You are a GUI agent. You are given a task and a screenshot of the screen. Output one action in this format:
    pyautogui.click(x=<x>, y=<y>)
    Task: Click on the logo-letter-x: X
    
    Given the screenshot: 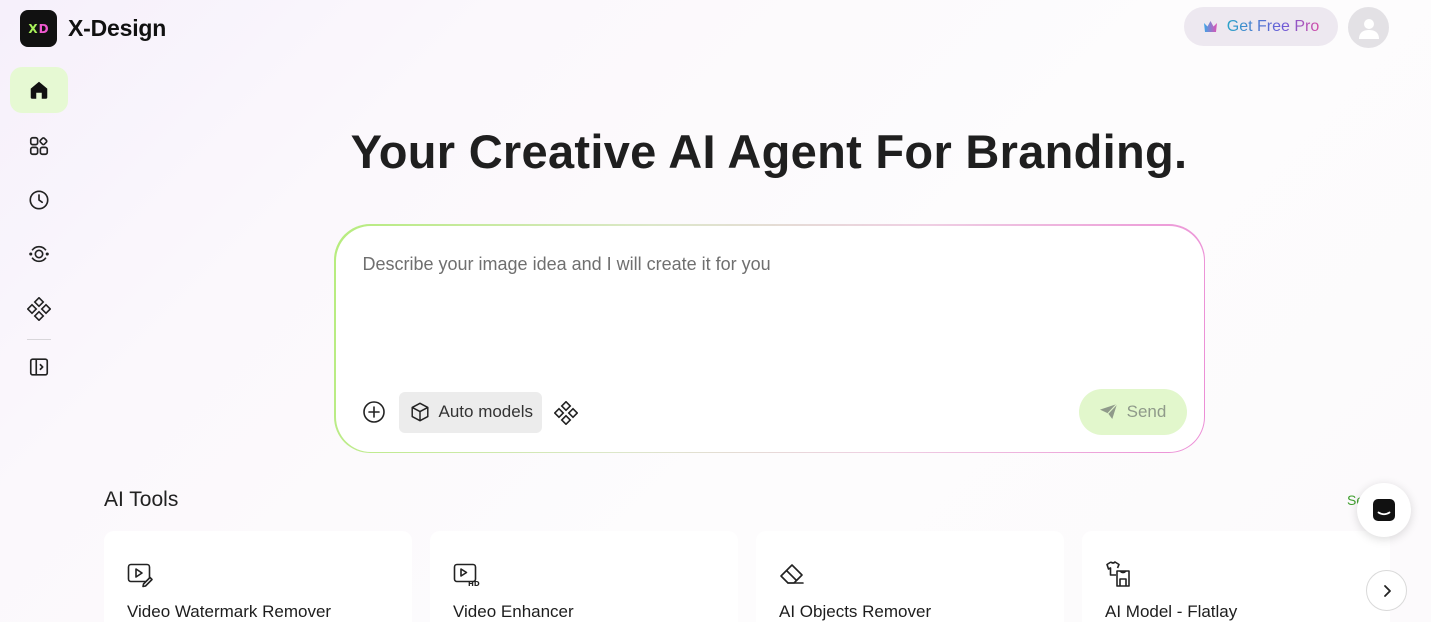 What is the action you would take?
    pyautogui.click(x=33, y=28)
    